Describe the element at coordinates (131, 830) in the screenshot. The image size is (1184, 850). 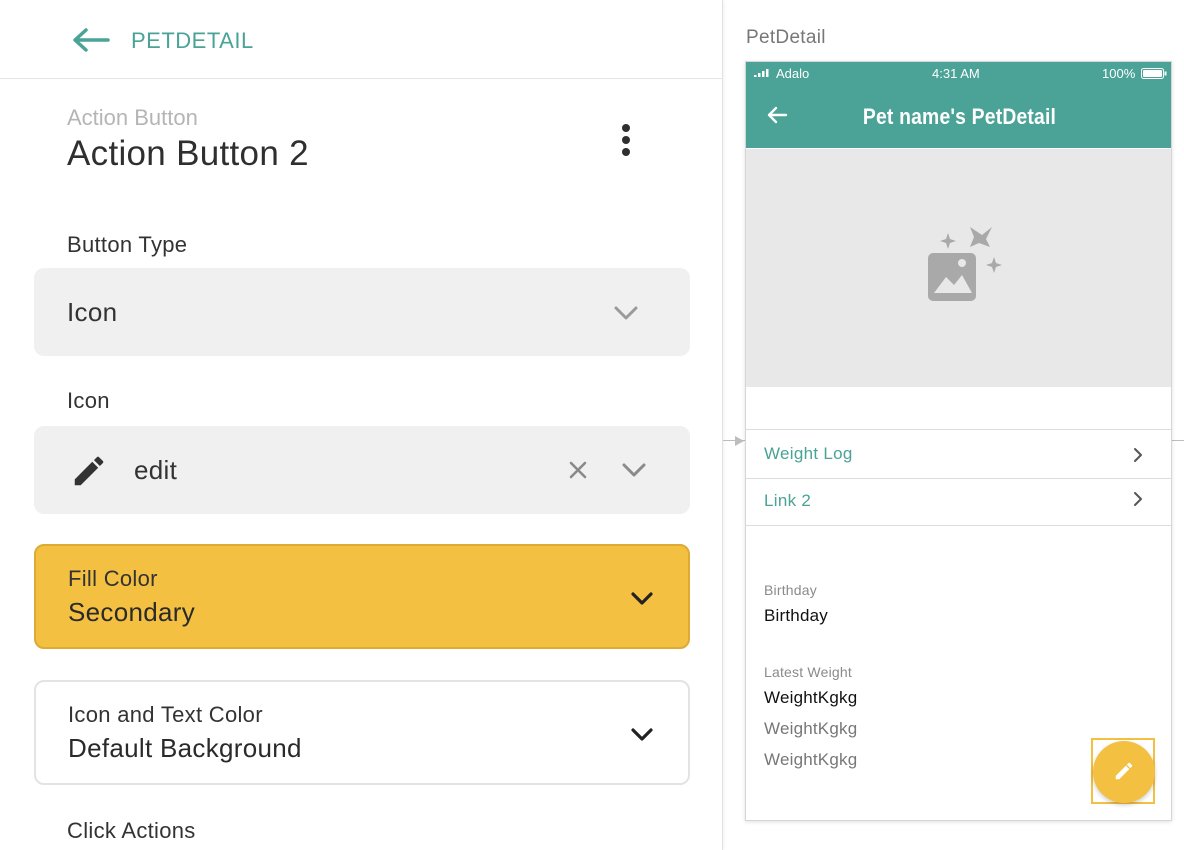
I see `click-actions-label: Click Actions` at that location.